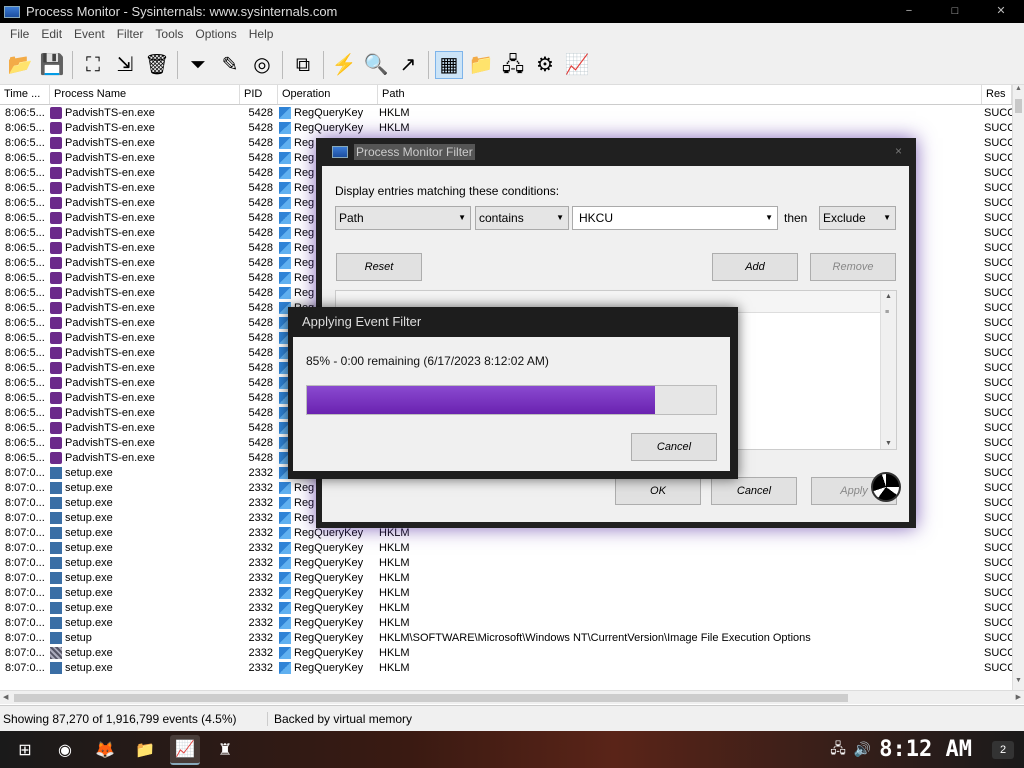  Describe the element at coordinates (169, 34) in the screenshot. I see `menu-tools: Tools` at that location.